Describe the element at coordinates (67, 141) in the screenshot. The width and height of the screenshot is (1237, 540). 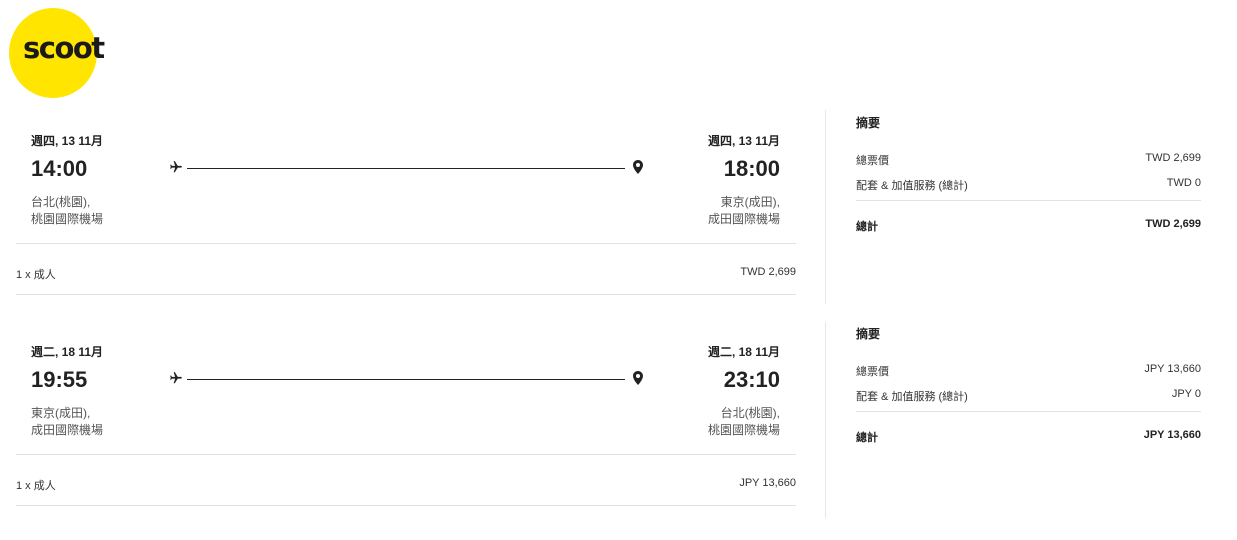
I see `departure-date: 週四, 13 11月` at that location.